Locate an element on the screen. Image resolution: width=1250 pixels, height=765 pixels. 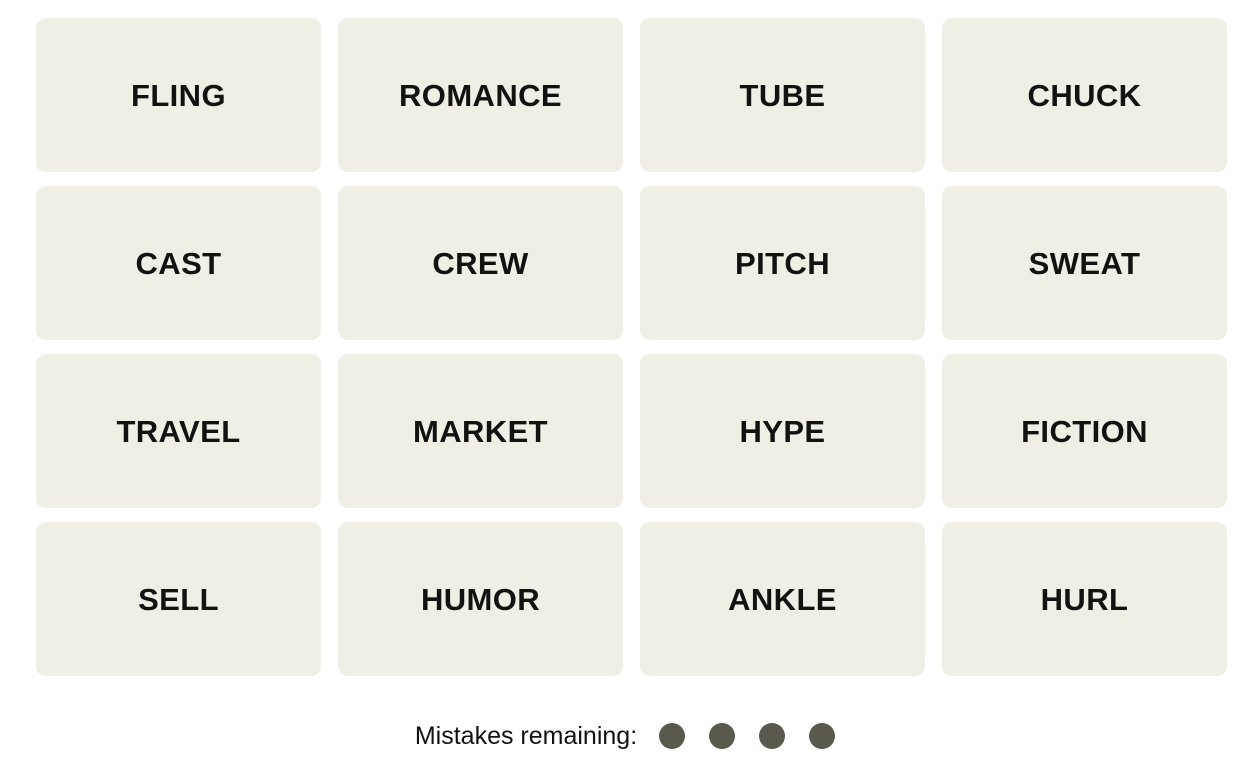
word-tile: ANKLE is located at coordinates (782, 599).